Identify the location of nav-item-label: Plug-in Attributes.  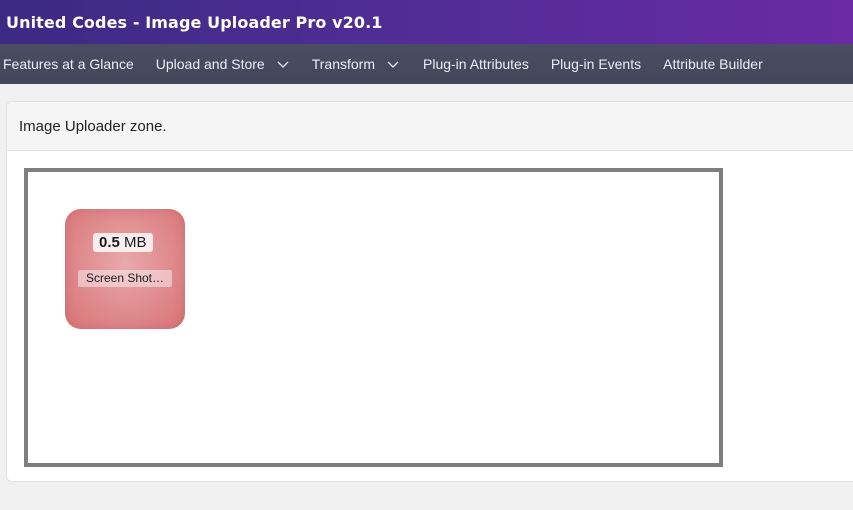
(476, 64).